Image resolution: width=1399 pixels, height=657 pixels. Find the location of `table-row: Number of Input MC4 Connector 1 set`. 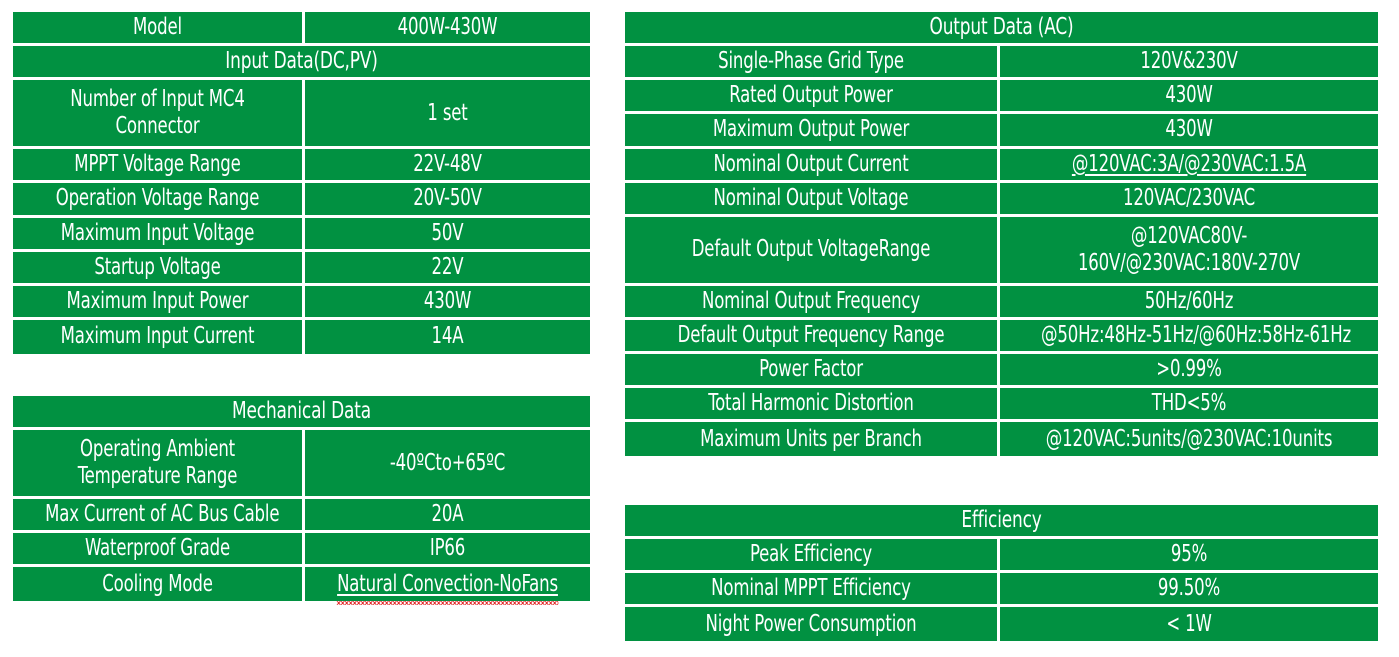

table-row: Number of Input MC4 Connector 1 set is located at coordinates (301, 115).